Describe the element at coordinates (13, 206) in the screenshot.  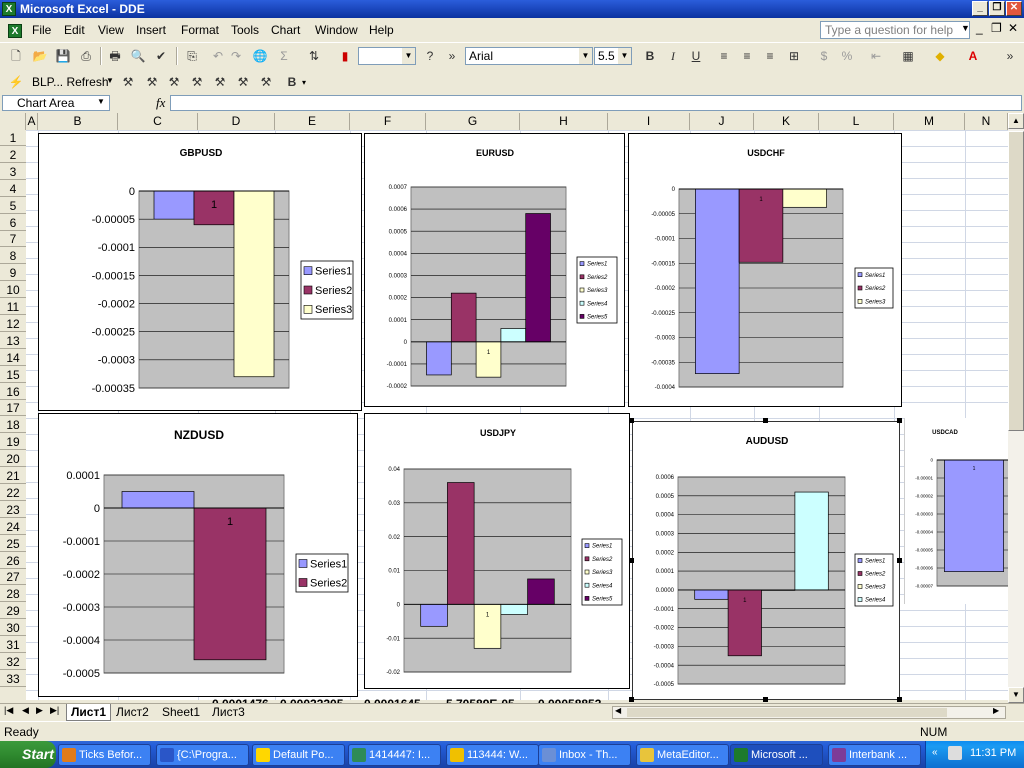
I see `row-header: 5` at that location.